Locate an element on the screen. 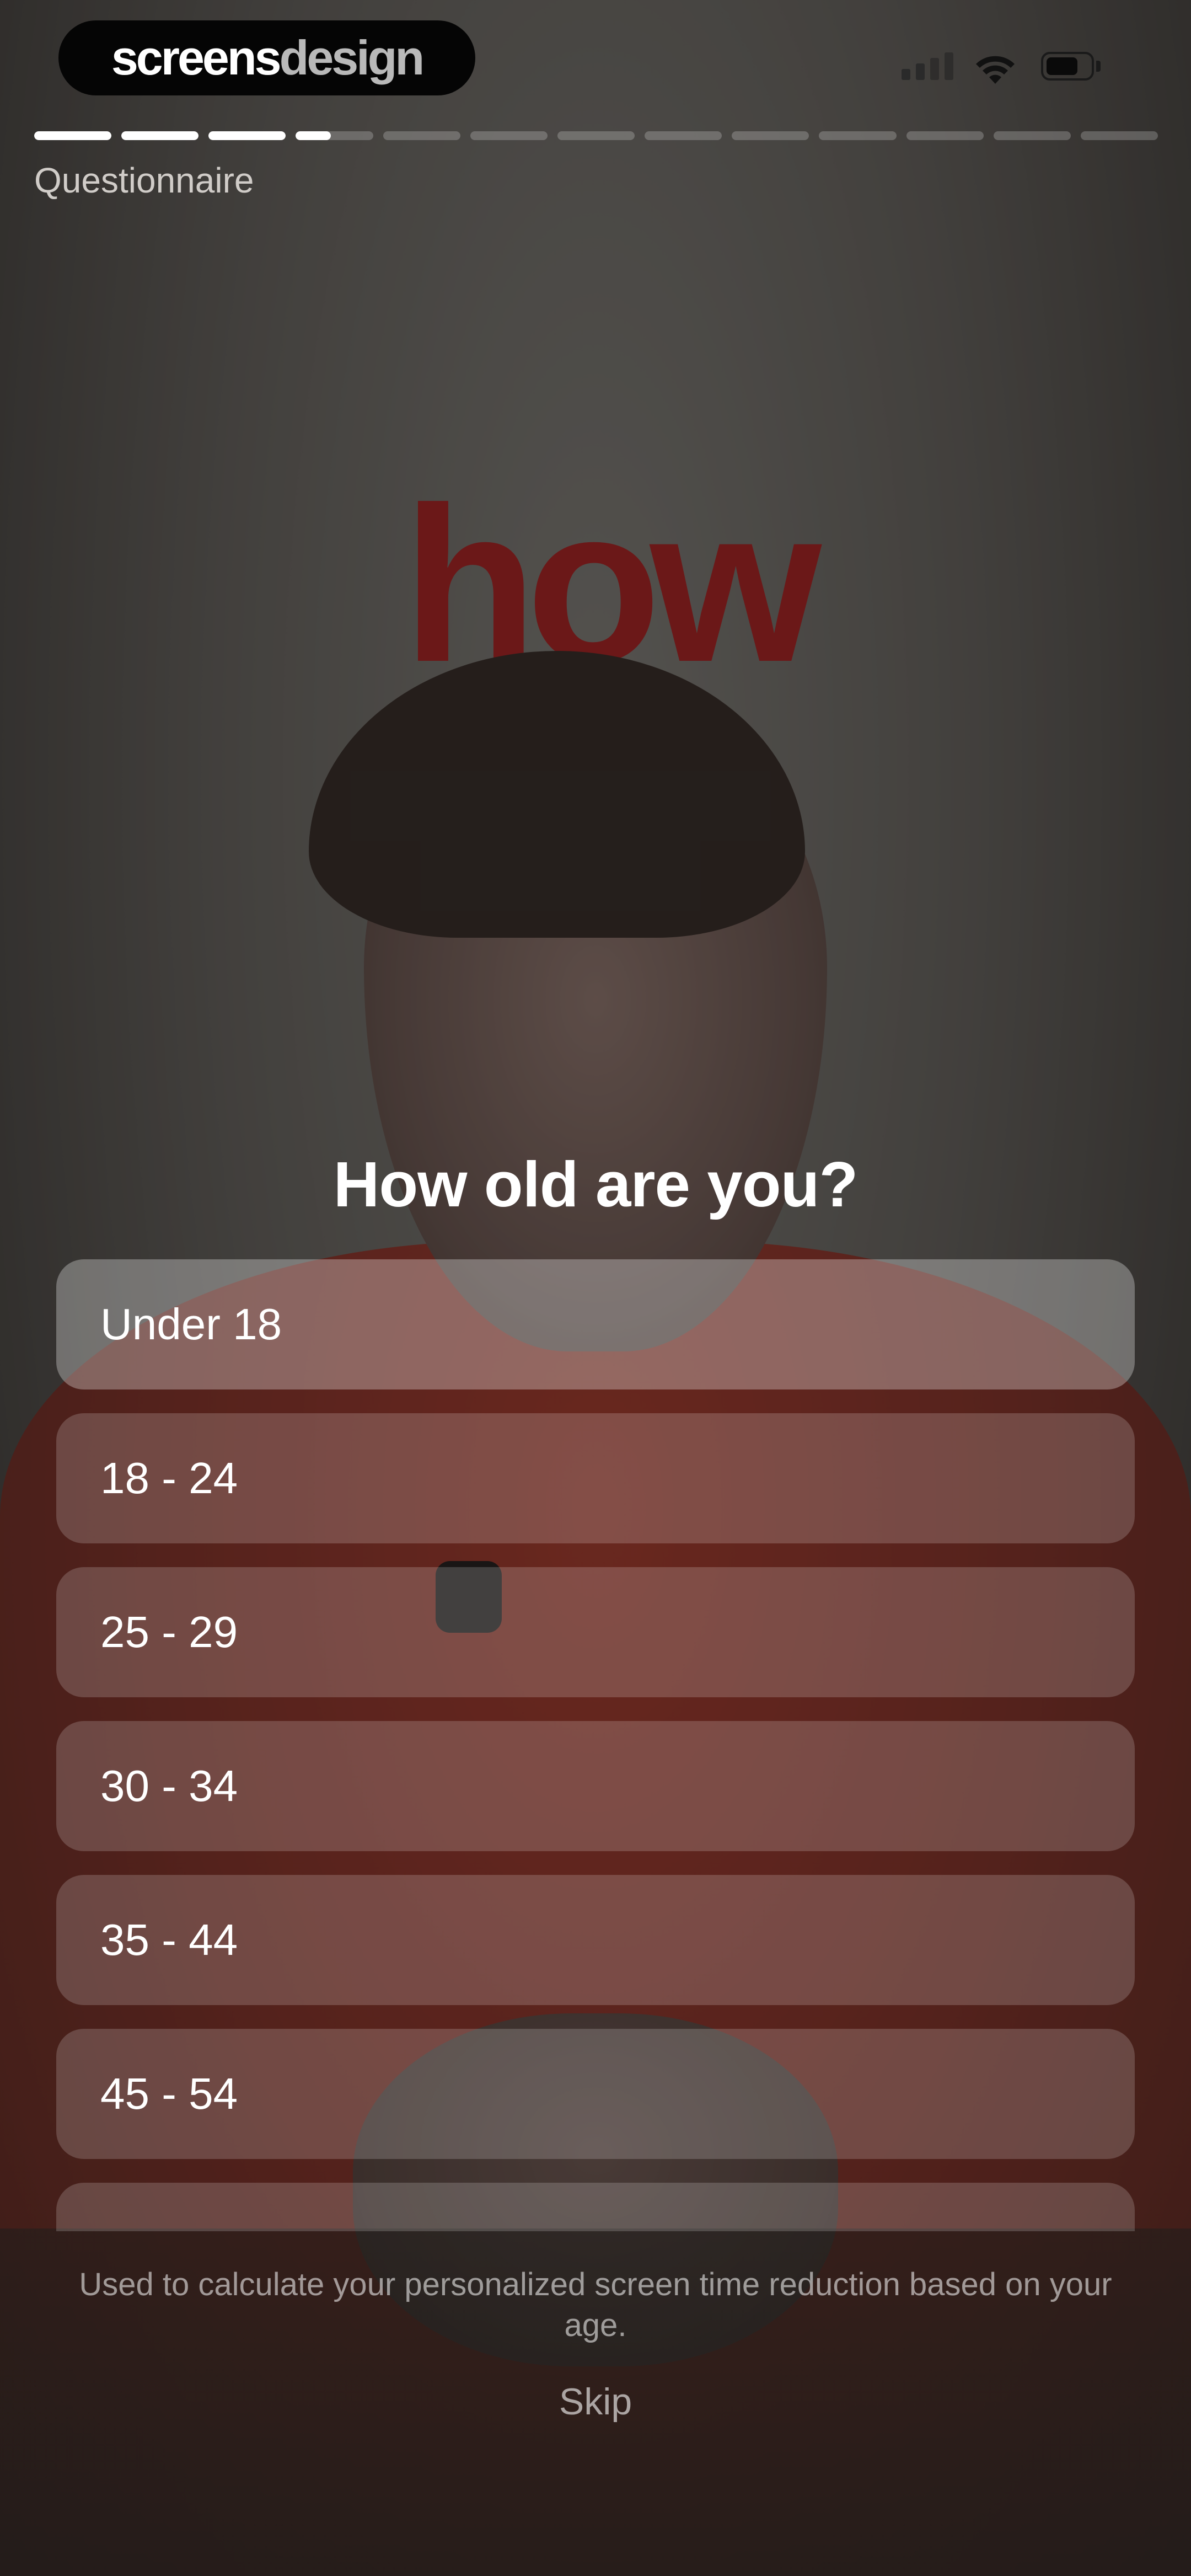 The height and width of the screenshot is (2576, 1191). option-18-24: 18 - 24 is located at coordinates (595, 1478).